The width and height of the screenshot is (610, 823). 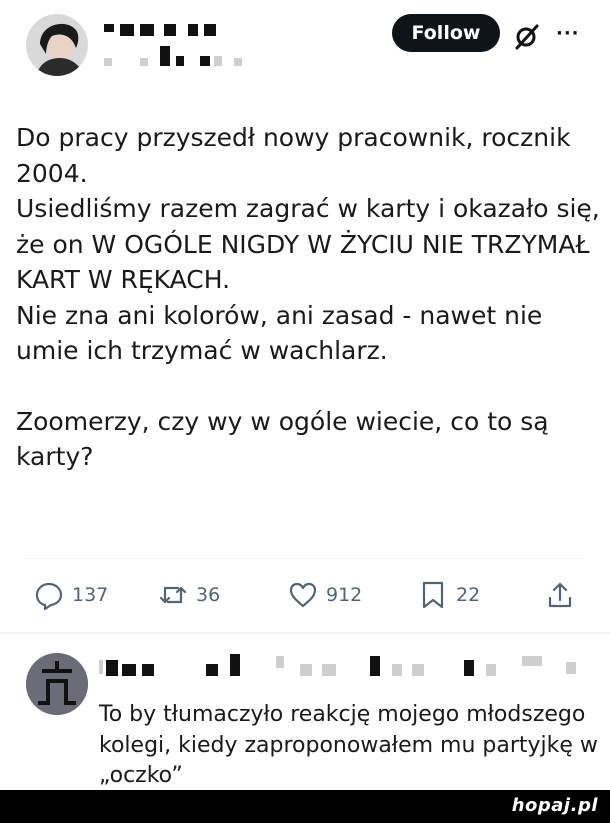 I want to click on reply-count: 137, so click(x=90, y=595).